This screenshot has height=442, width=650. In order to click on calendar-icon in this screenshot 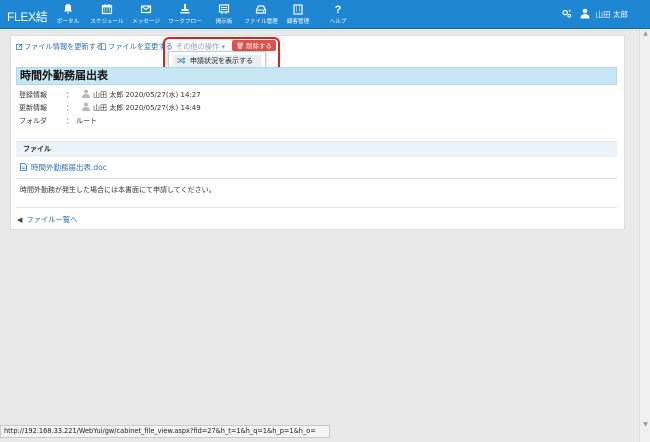, I will do `click(107, 10)`.